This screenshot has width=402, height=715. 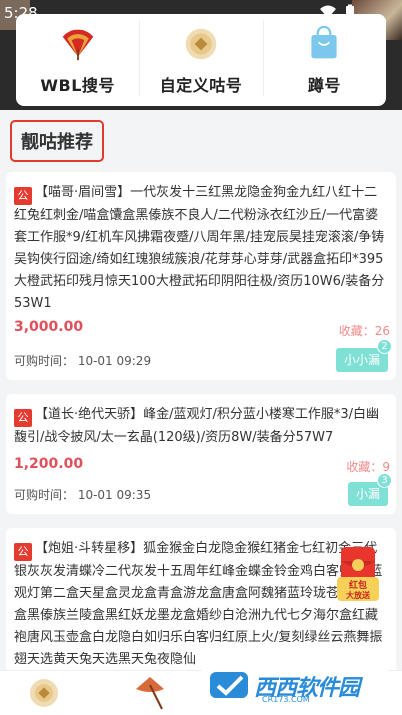 I want to click on coin-icon, so click(x=201, y=44).